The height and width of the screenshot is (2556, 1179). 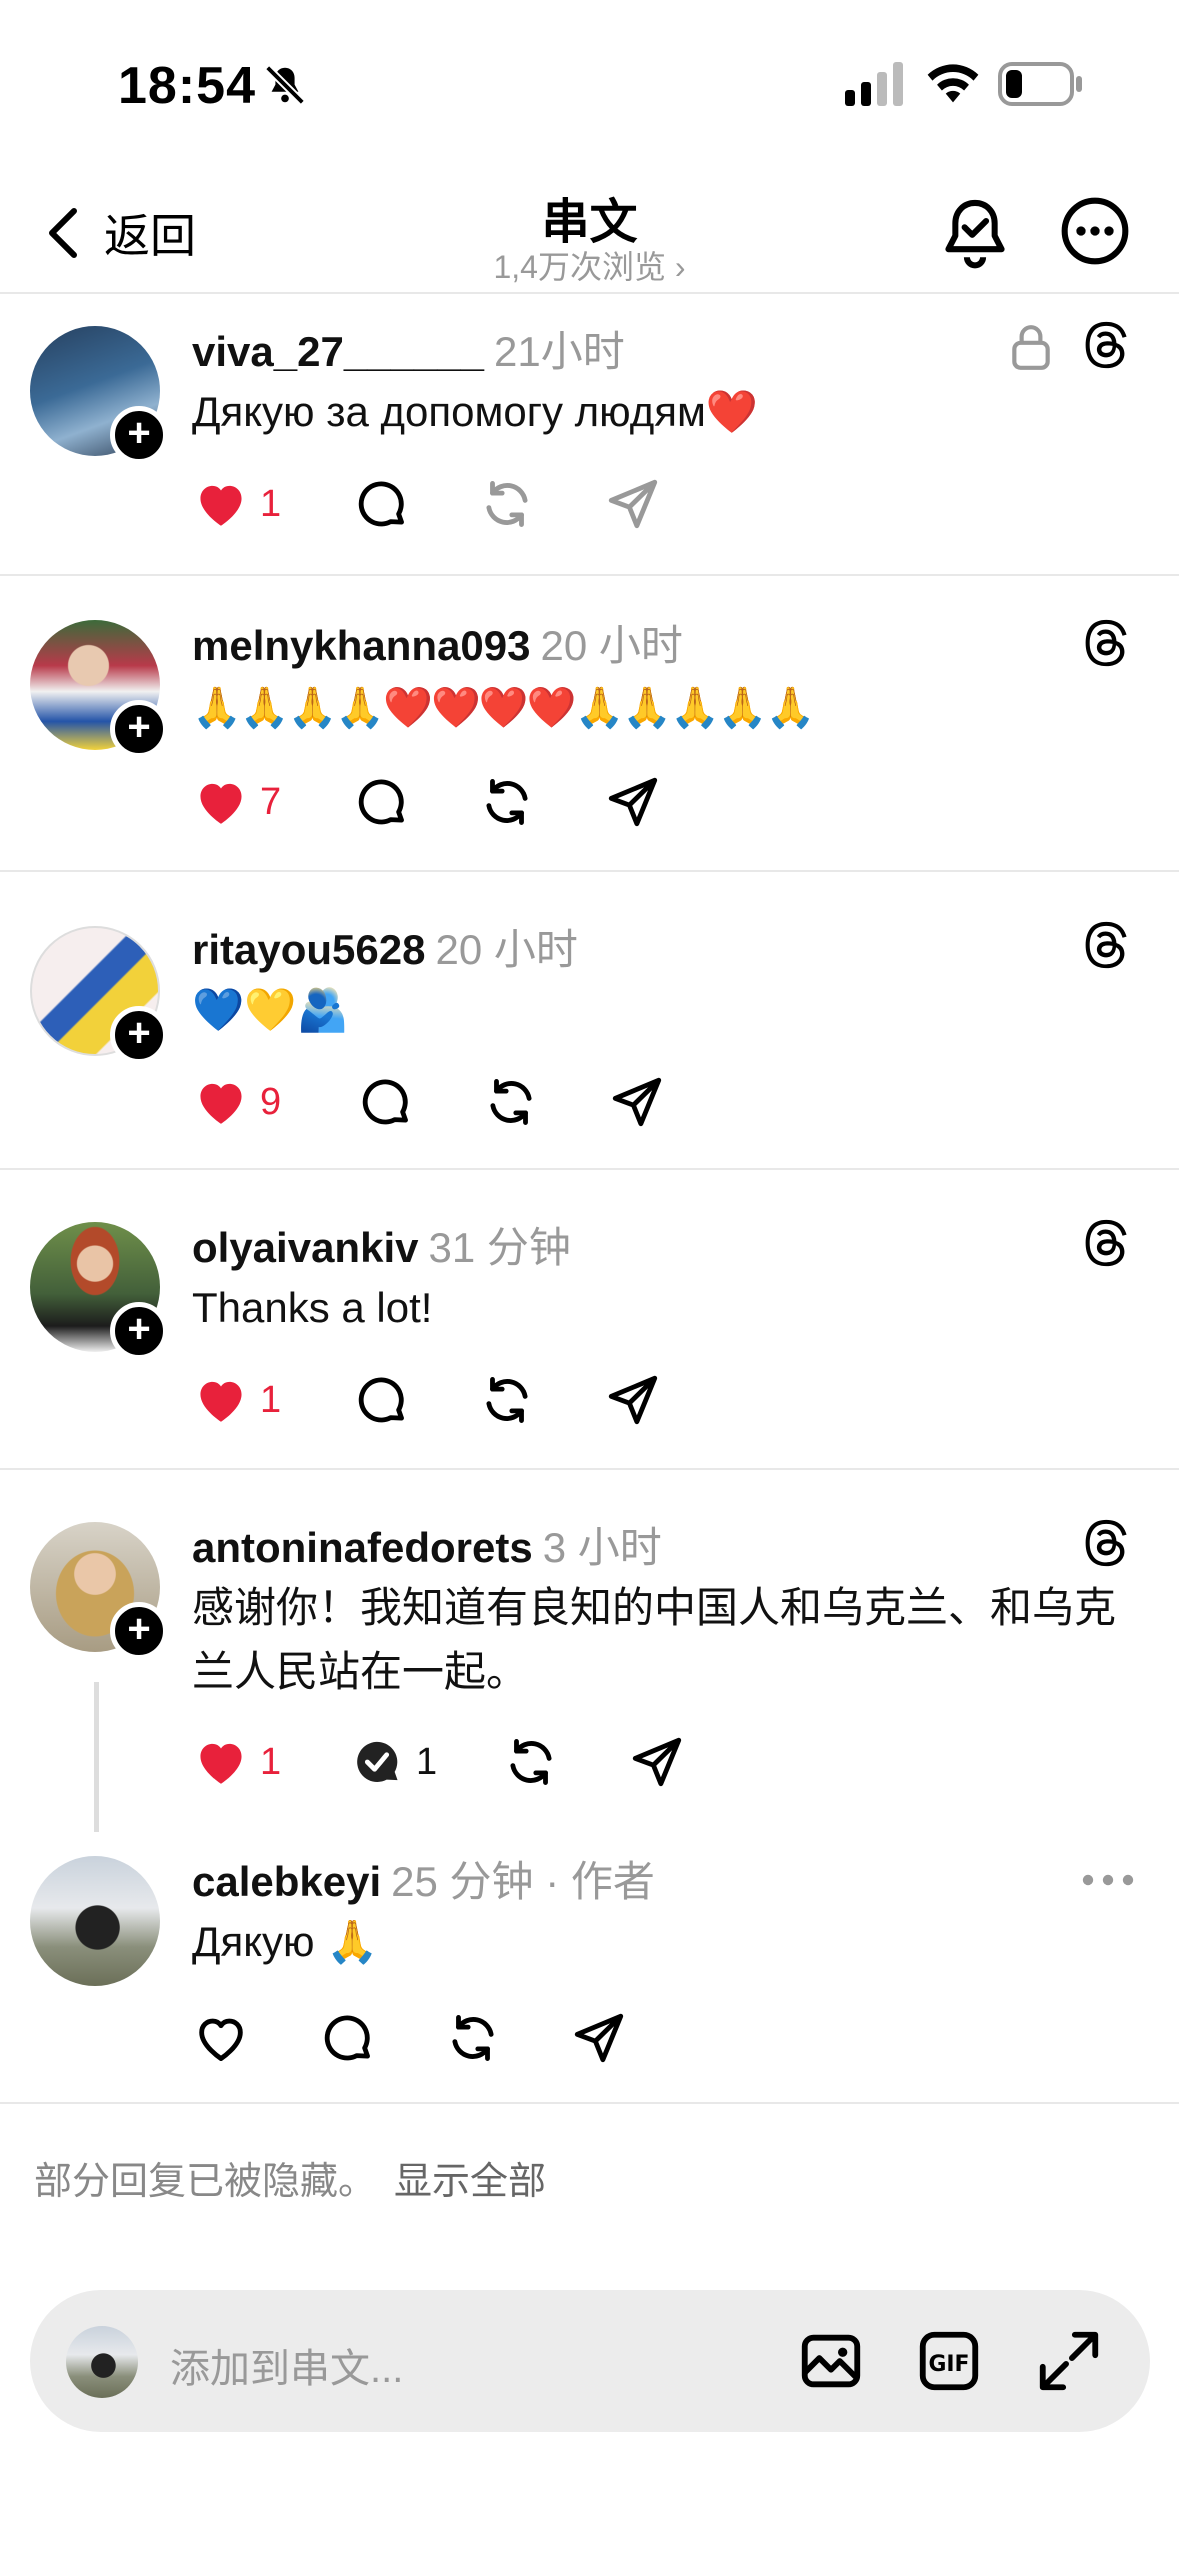 What do you see at coordinates (338, 351) in the screenshot?
I see `username-link: viva_27______` at bounding box center [338, 351].